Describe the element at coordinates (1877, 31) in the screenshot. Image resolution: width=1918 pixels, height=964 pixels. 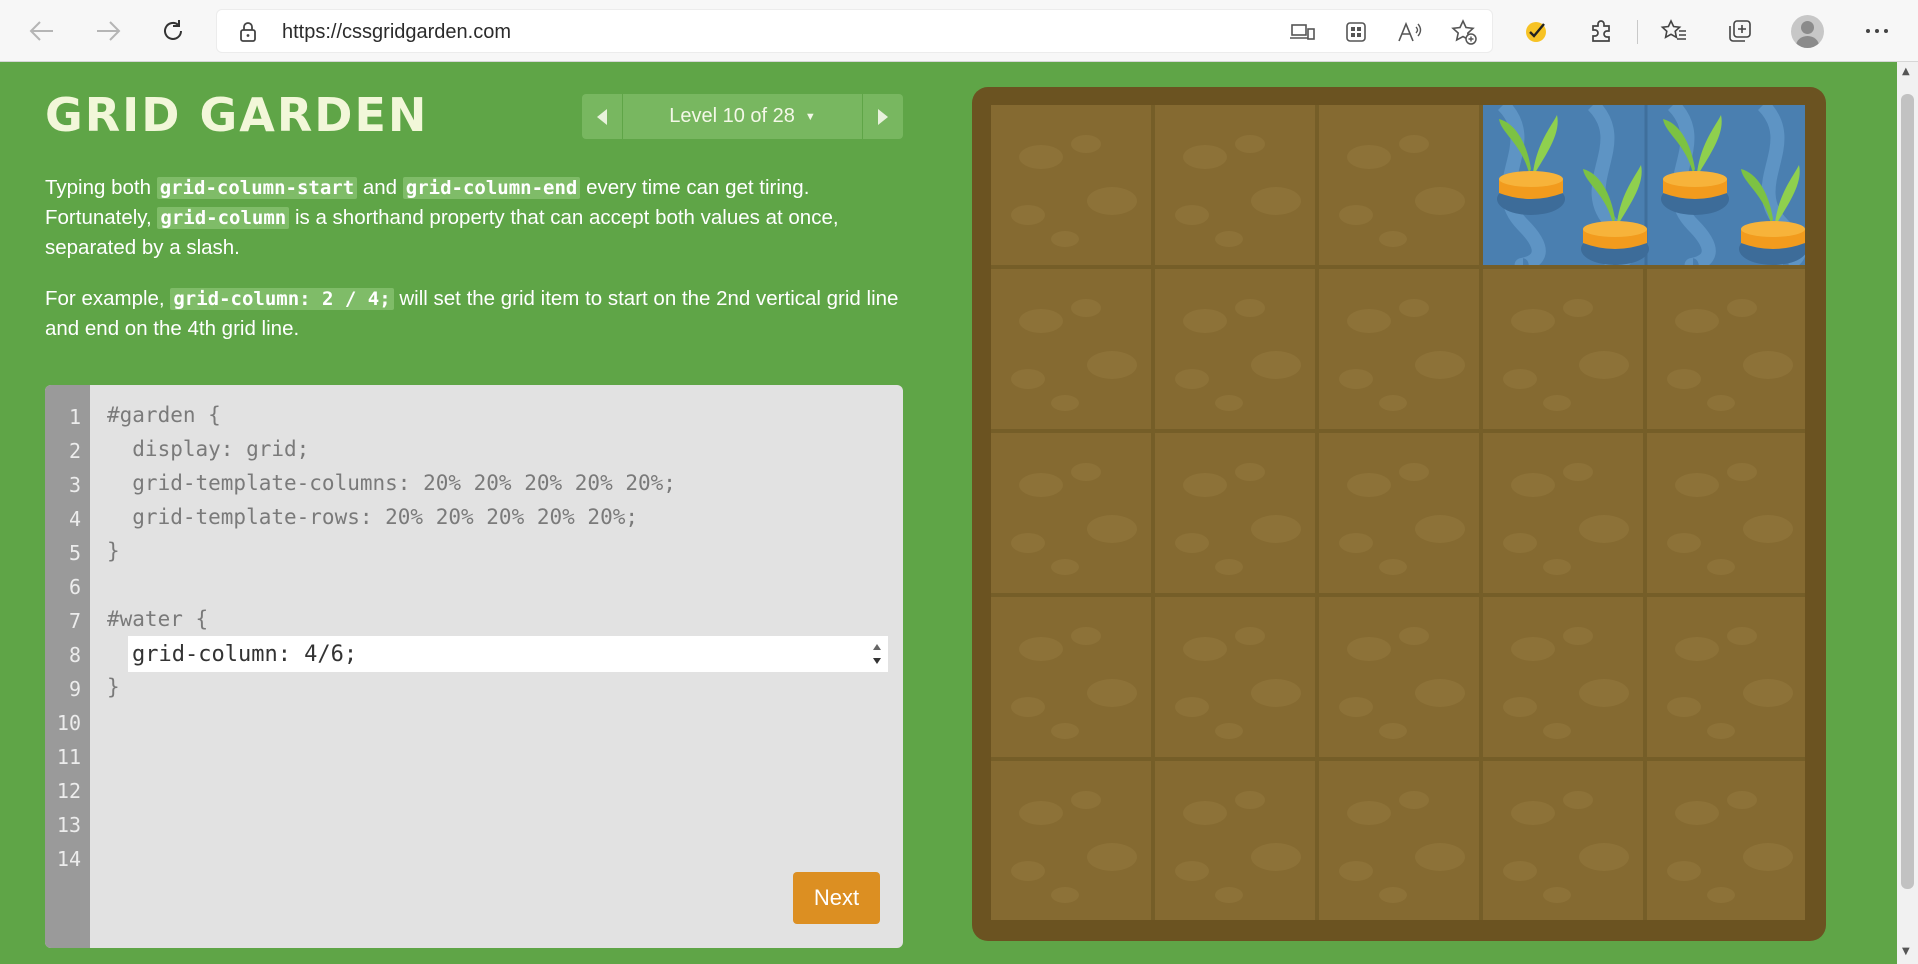
I see `more-options-icon` at that location.